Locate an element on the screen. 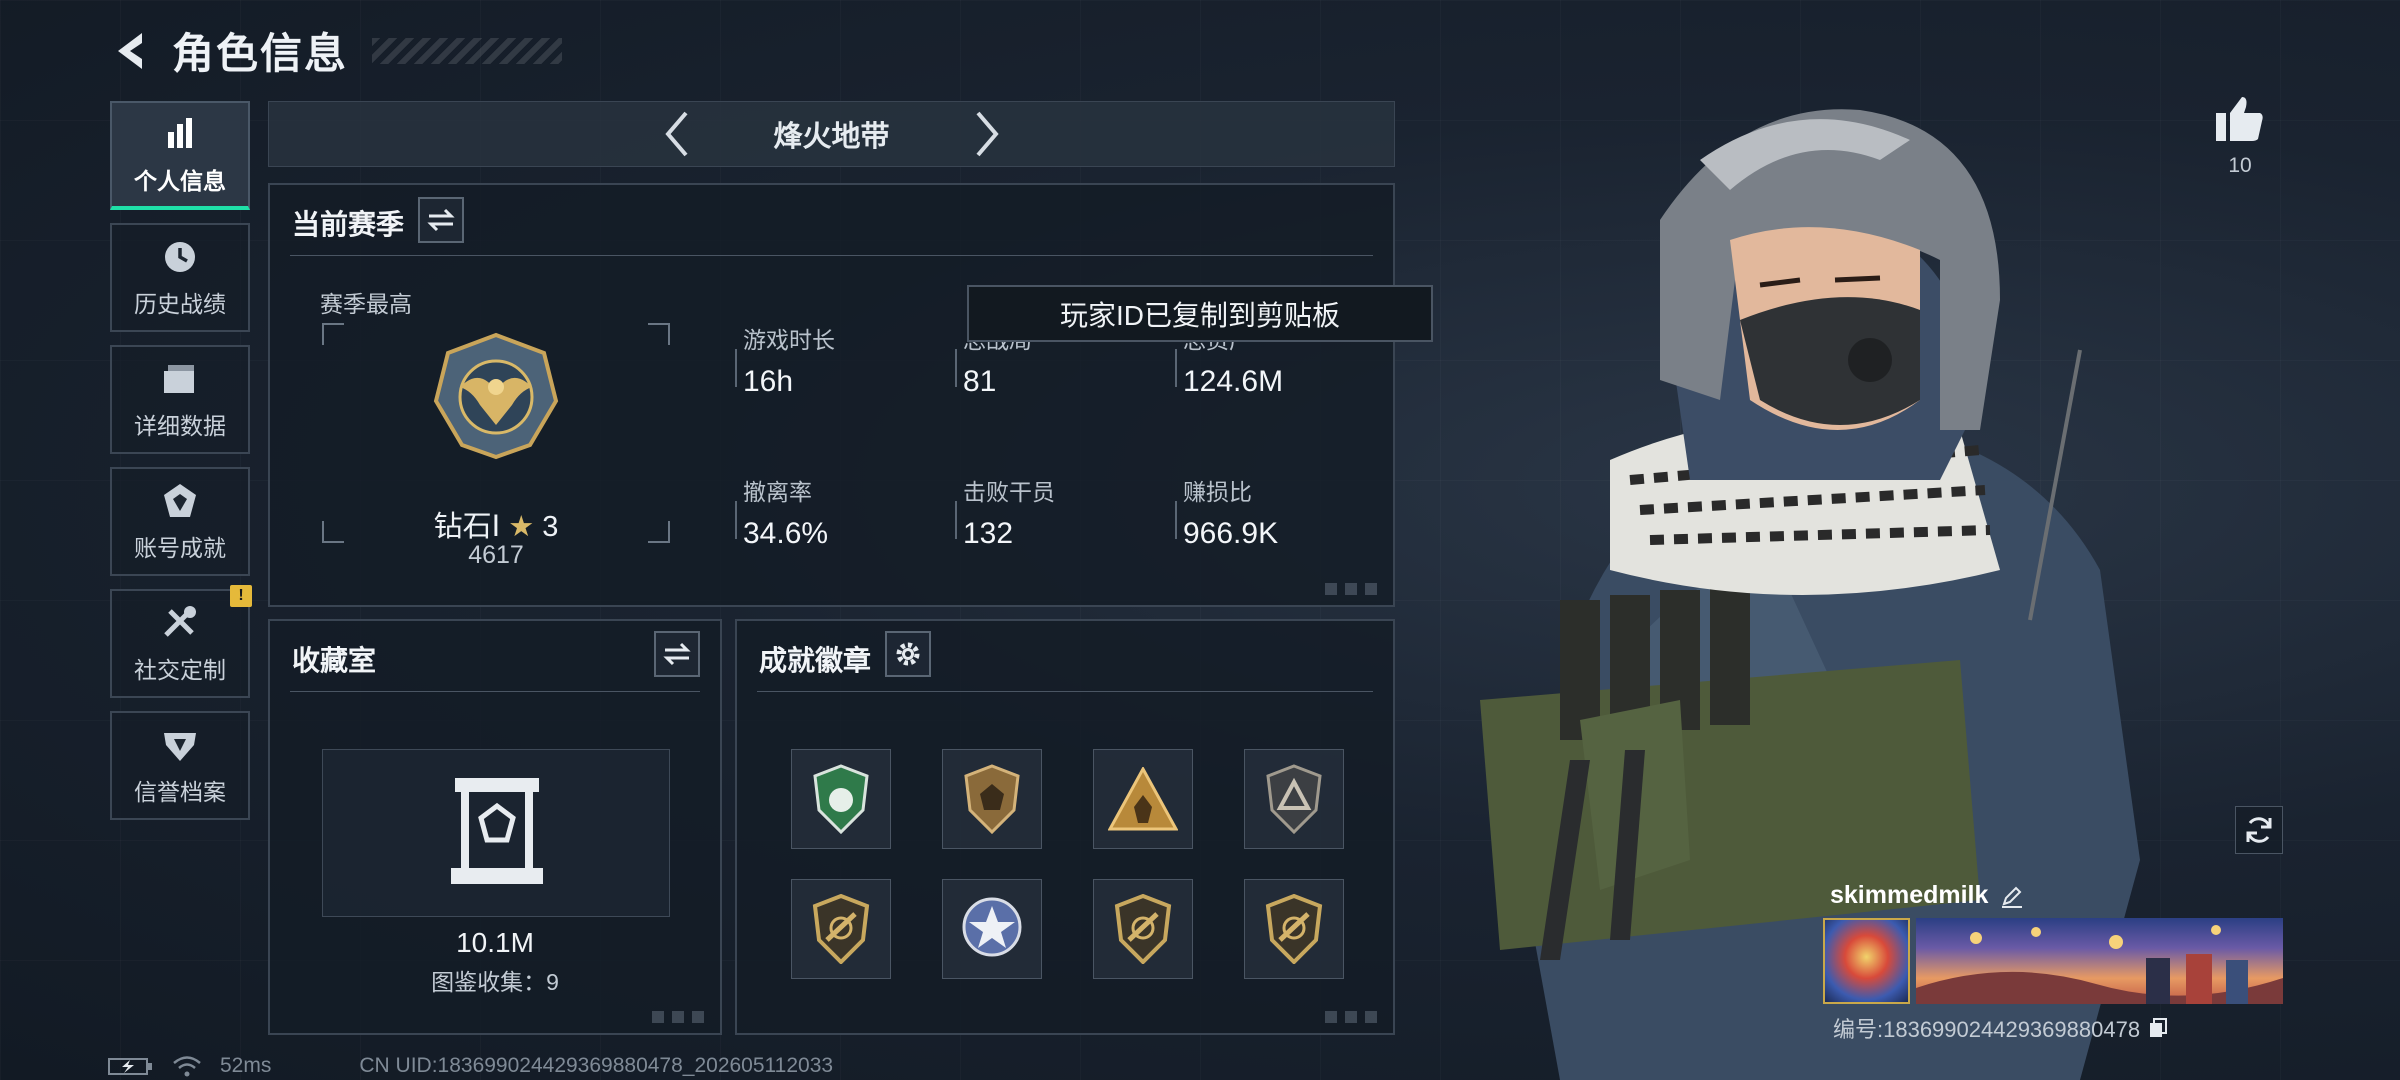 The height and width of the screenshot is (1080, 2400). copied-toast: 玩家ID已复制到剪贴板 is located at coordinates (1200, 313).